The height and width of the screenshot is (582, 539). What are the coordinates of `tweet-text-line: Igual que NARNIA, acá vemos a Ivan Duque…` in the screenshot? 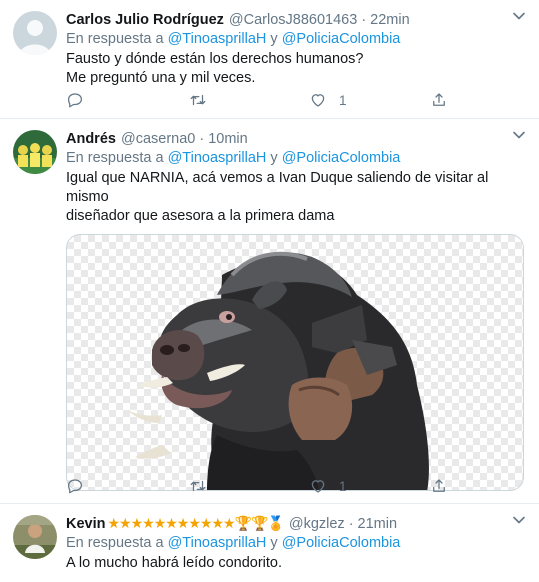 It's located at (277, 187).